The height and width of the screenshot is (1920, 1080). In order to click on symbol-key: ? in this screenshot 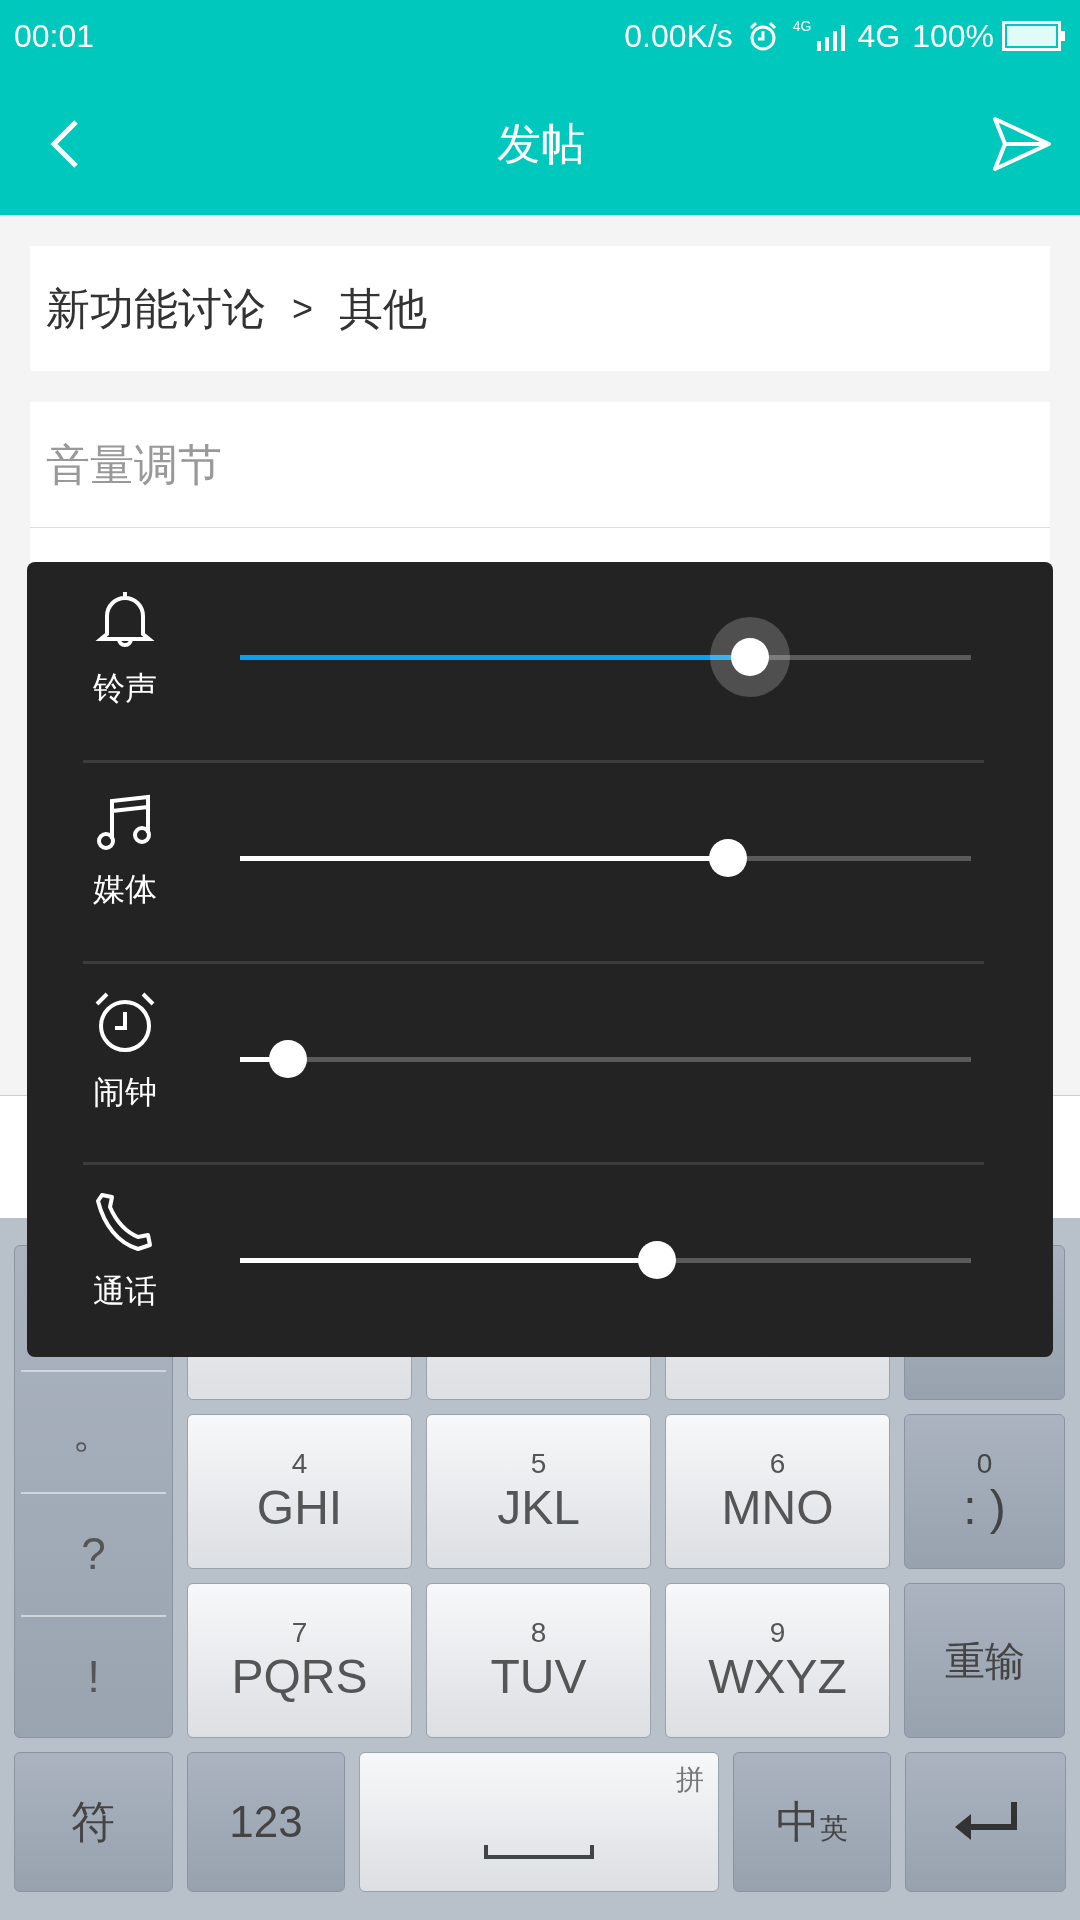, I will do `click(93, 1553)`.